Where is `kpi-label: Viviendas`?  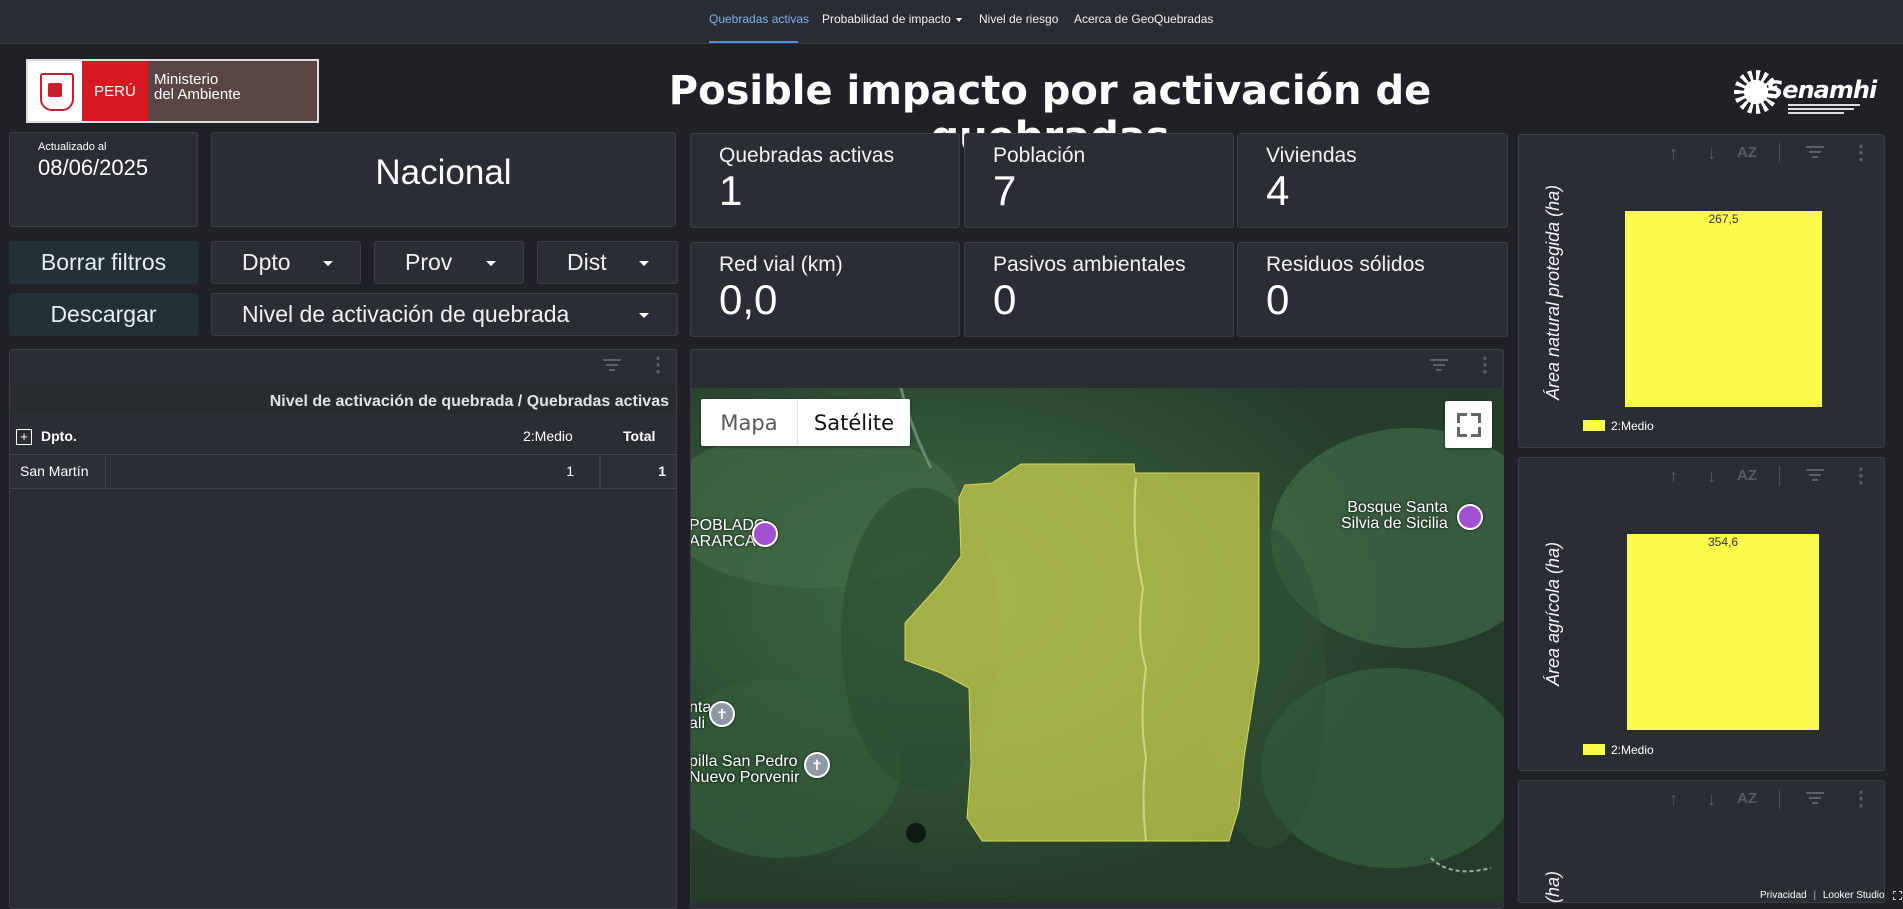
kpi-label: Viviendas is located at coordinates (1311, 155).